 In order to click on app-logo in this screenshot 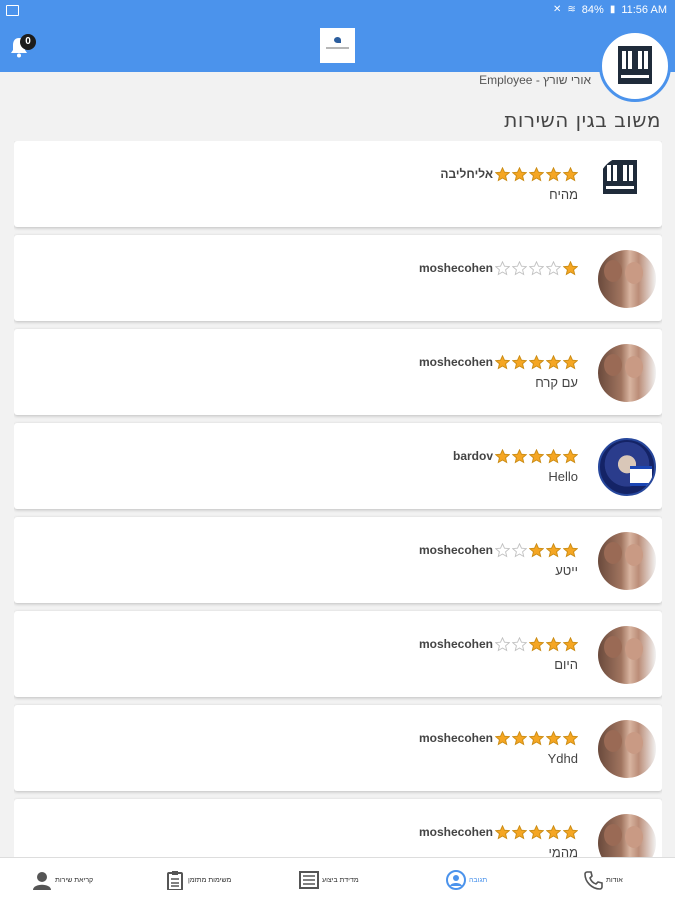, I will do `click(337, 45)`.